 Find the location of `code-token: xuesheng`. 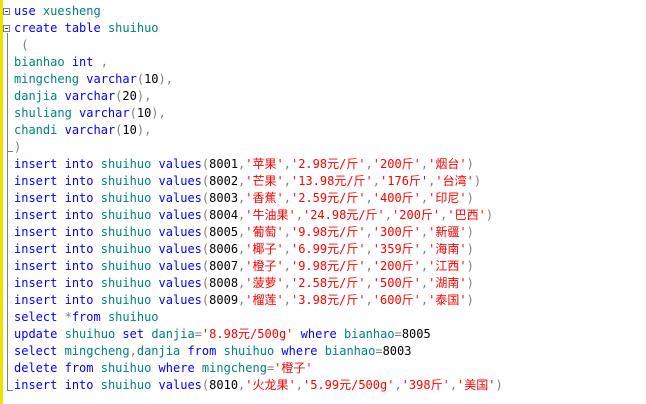

code-token: xuesheng is located at coordinates (71, 11).